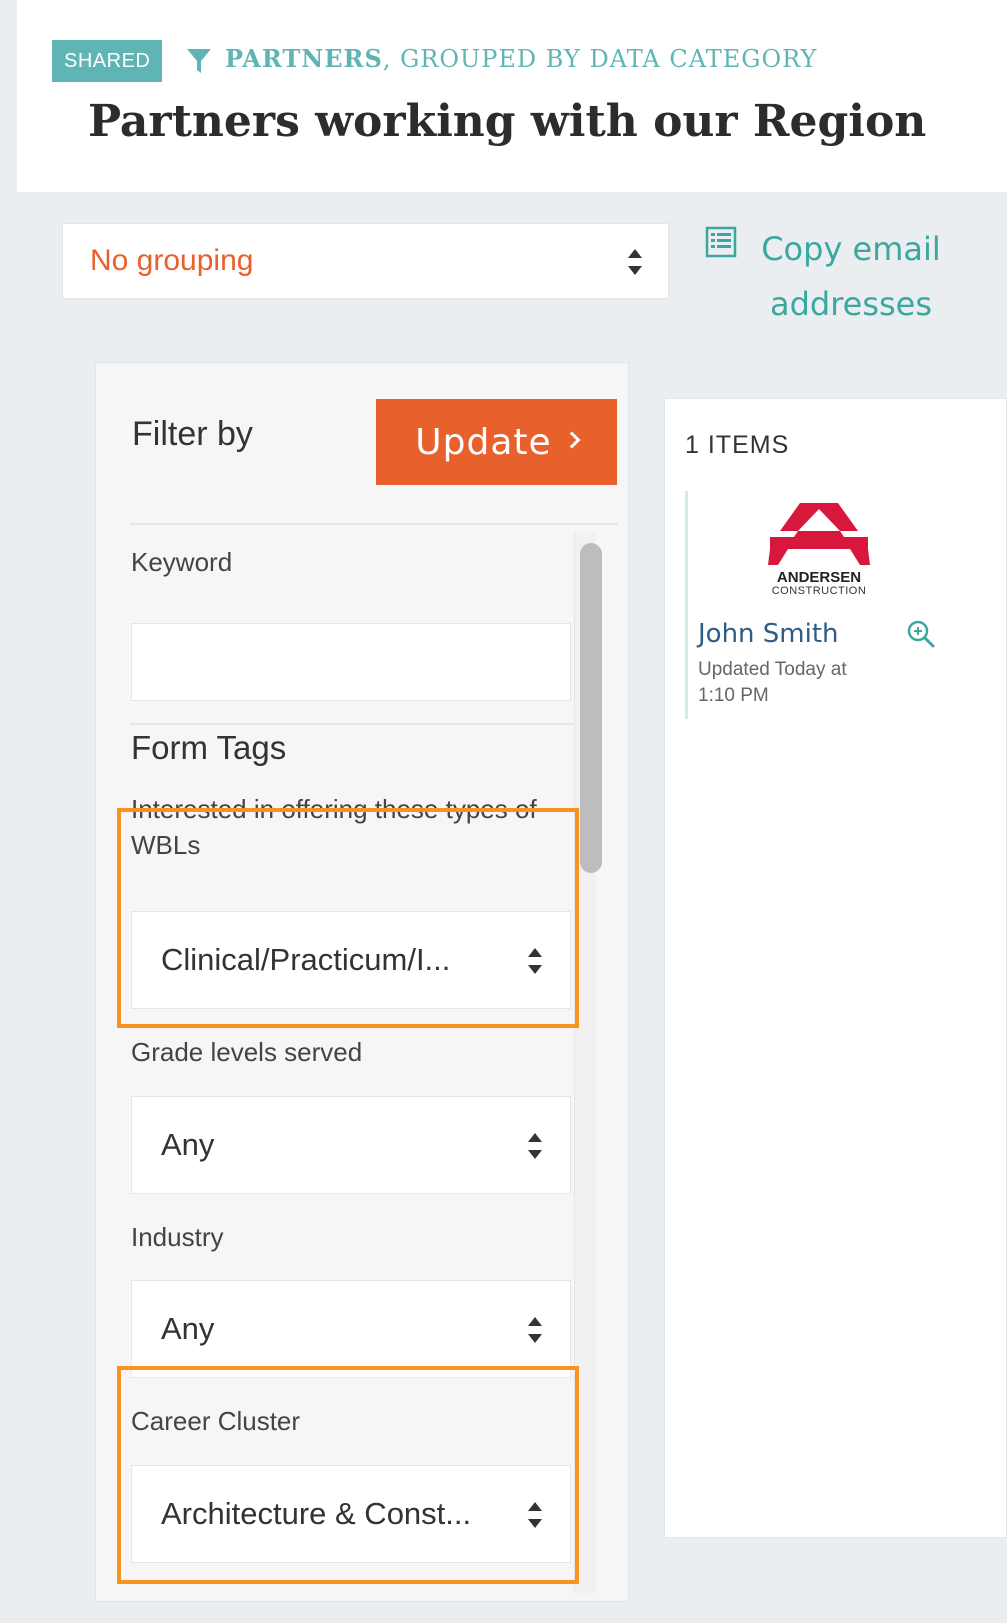 Image resolution: width=1007 pixels, height=1623 pixels. I want to click on grade-levels-select: Any, so click(351, 1145).